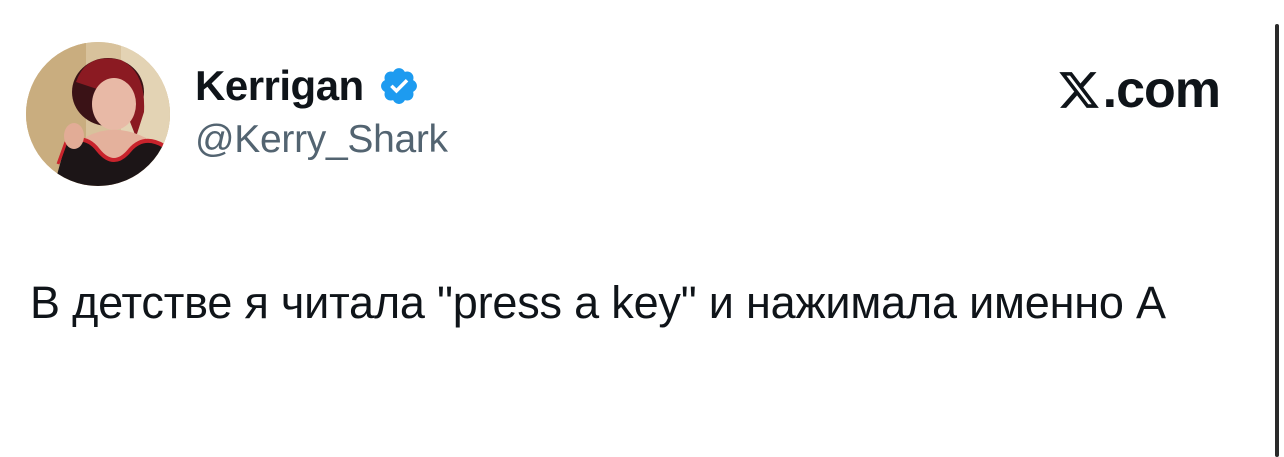 The image size is (1284, 457). I want to click on scrollbar-thumb, so click(1277, 240).